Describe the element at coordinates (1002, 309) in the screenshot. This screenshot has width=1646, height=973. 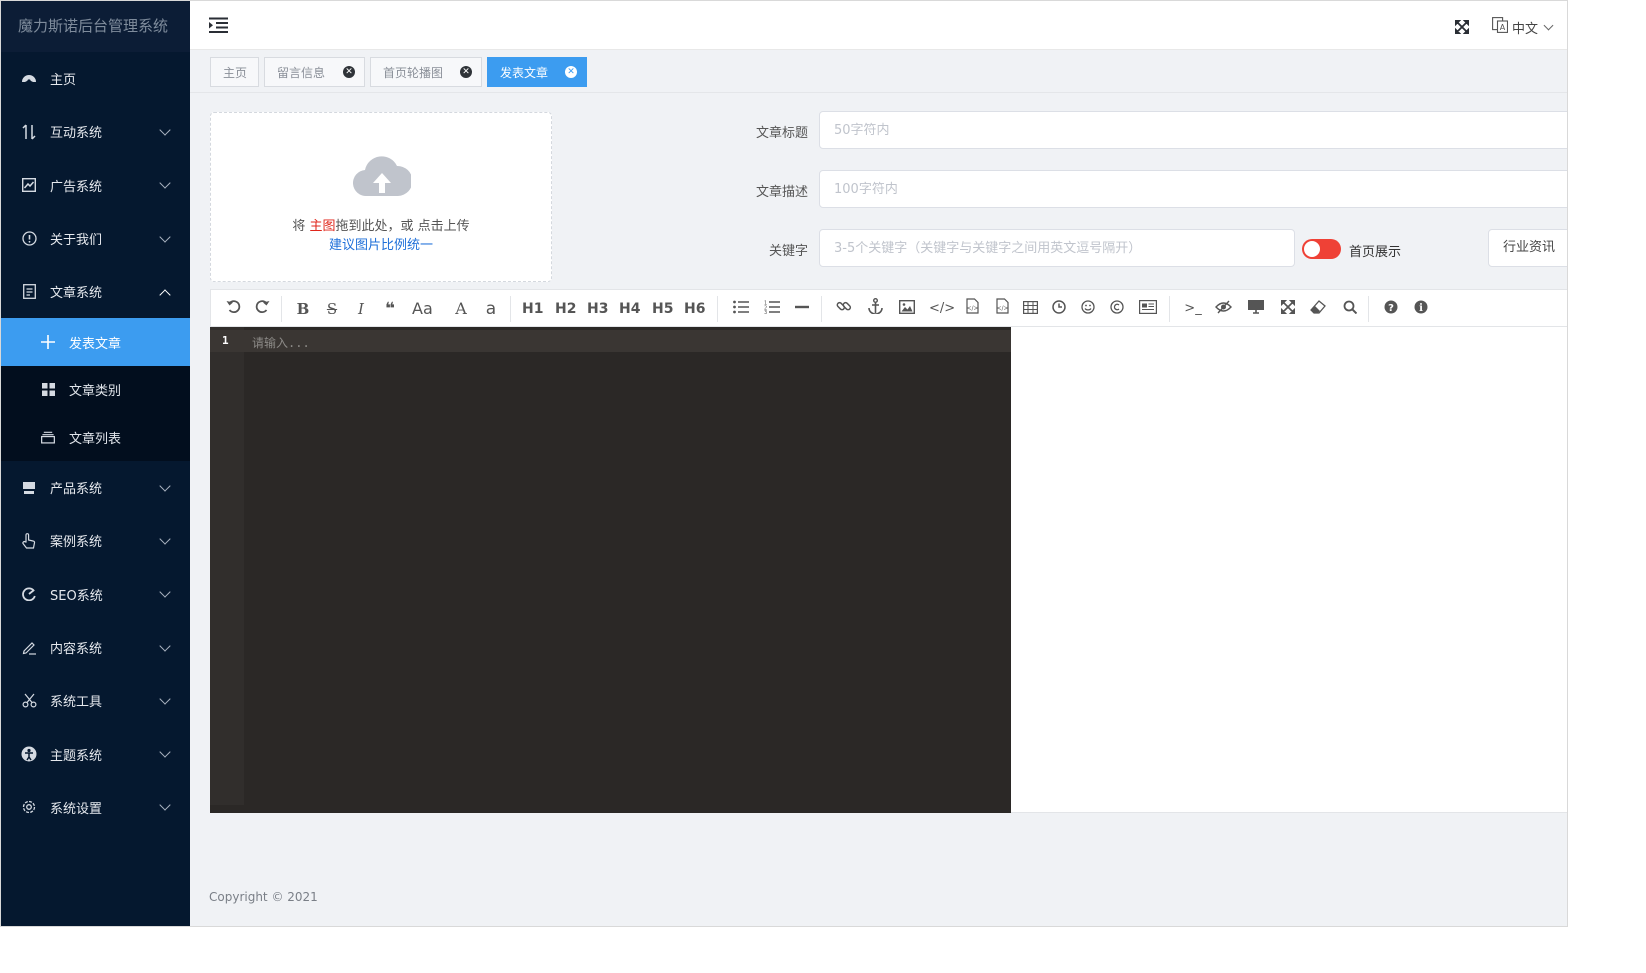
I see `preformatted-text-icon: </>` at that location.